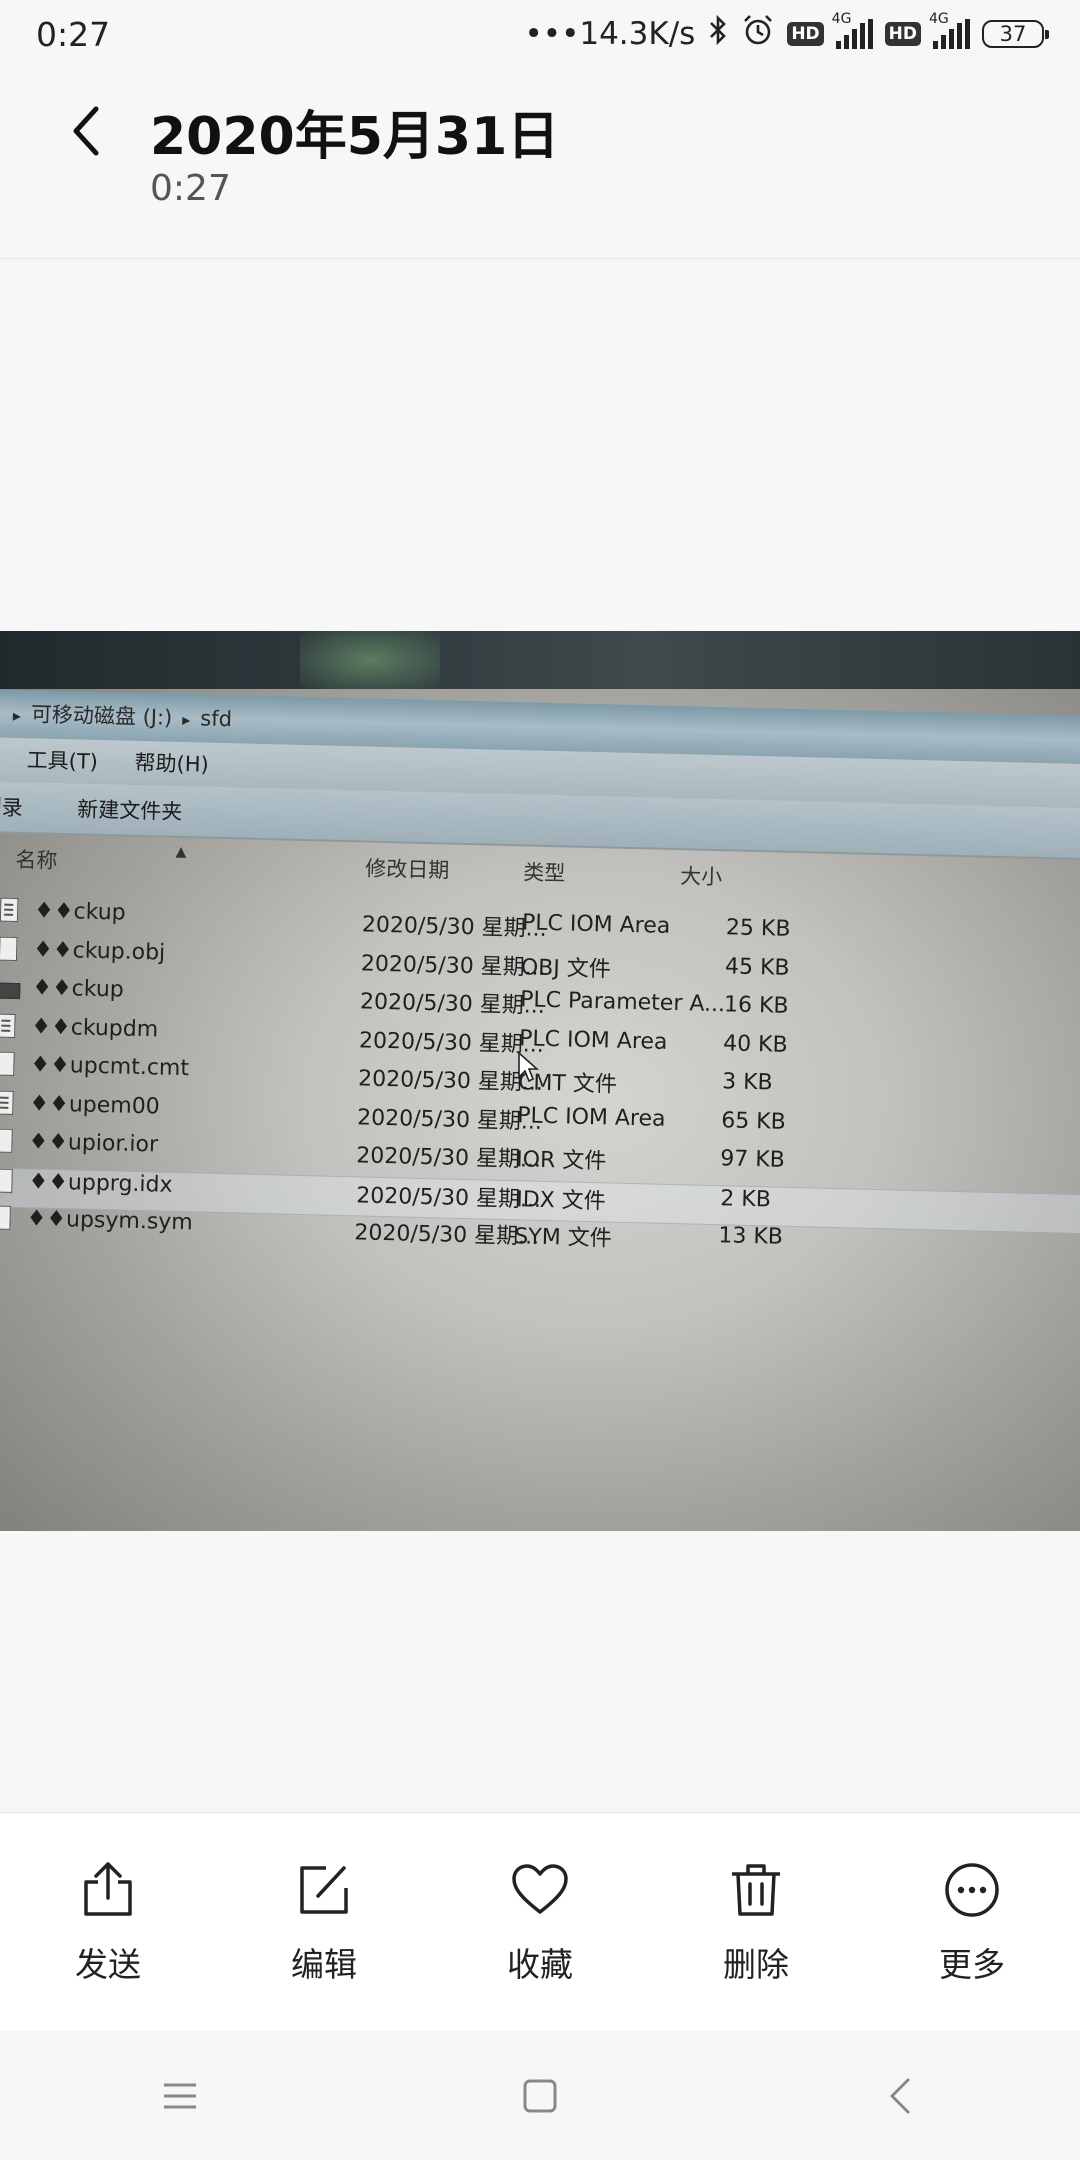  What do you see at coordinates (190, 188) in the screenshot?
I see `page-subtitle: 0:27` at bounding box center [190, 188].